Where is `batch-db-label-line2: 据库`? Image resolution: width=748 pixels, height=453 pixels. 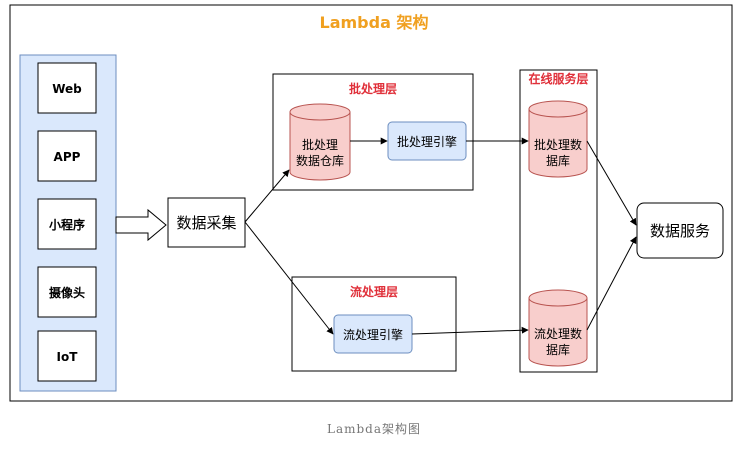
batch-db-label-line2: 据库 is located at coordinates (558, 160).